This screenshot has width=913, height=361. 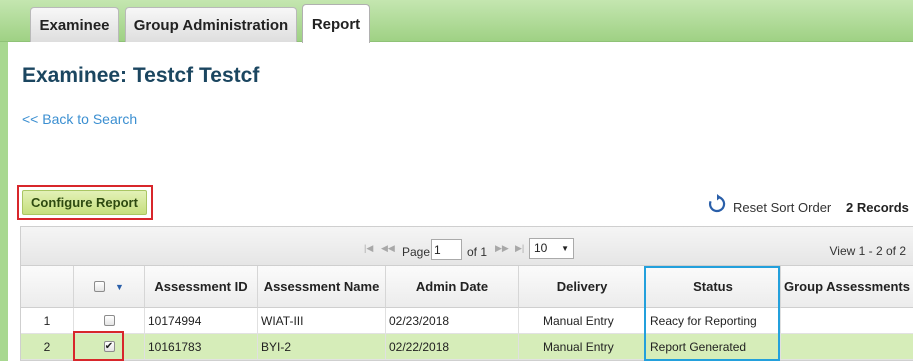 I want to click on admin-date-cell: 02/22/2018, so click(x=452, y=347).